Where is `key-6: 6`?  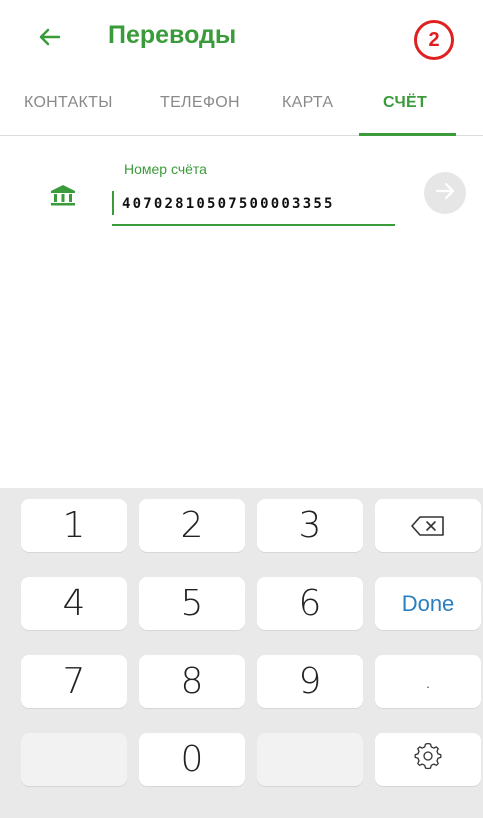
key-6: 6 is located at coordinates (310, 603).